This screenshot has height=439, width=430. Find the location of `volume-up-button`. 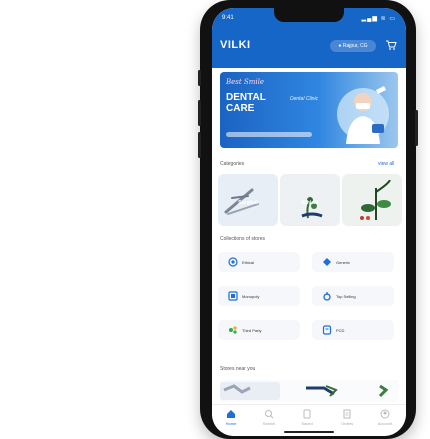

volume-up-button is located at coordinates (199, 113).